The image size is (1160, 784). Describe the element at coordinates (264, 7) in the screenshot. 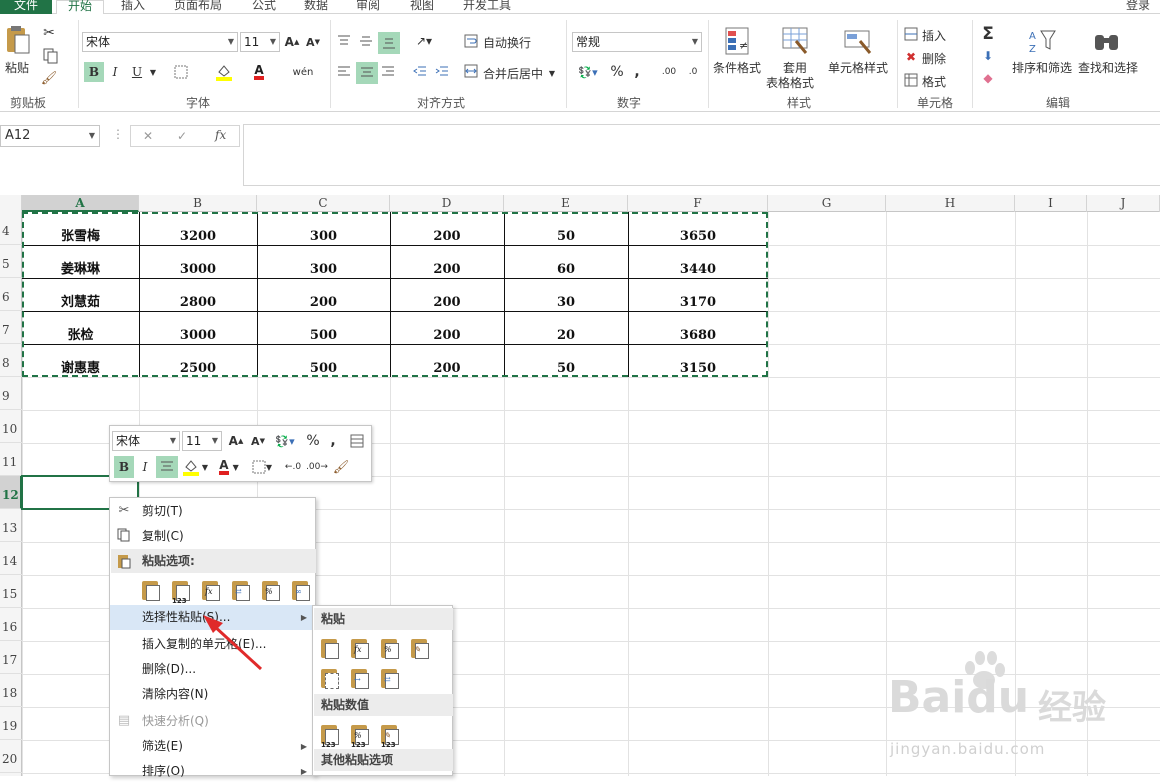

I see `tab-formulas: 公式` at that location.